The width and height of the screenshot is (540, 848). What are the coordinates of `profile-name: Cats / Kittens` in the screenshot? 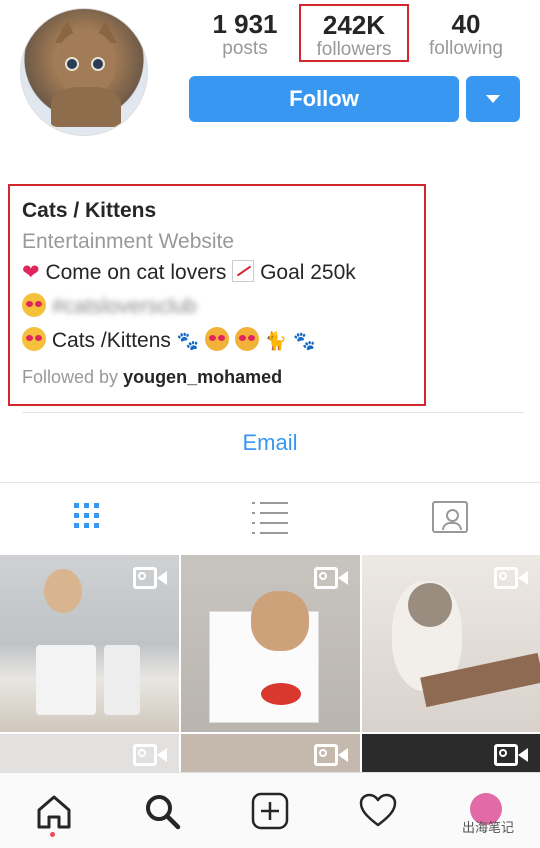 It's located at (89, 210).